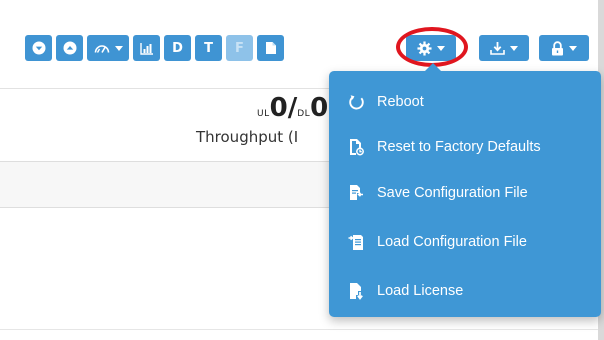  I want to click on f-button: F, so click(239, 48).